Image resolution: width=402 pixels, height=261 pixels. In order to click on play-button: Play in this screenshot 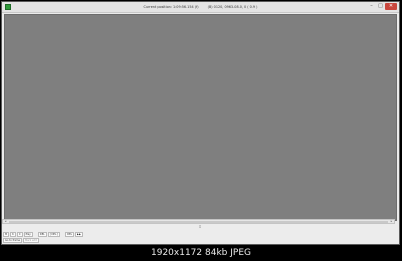, I will do `click(28, 234)`.